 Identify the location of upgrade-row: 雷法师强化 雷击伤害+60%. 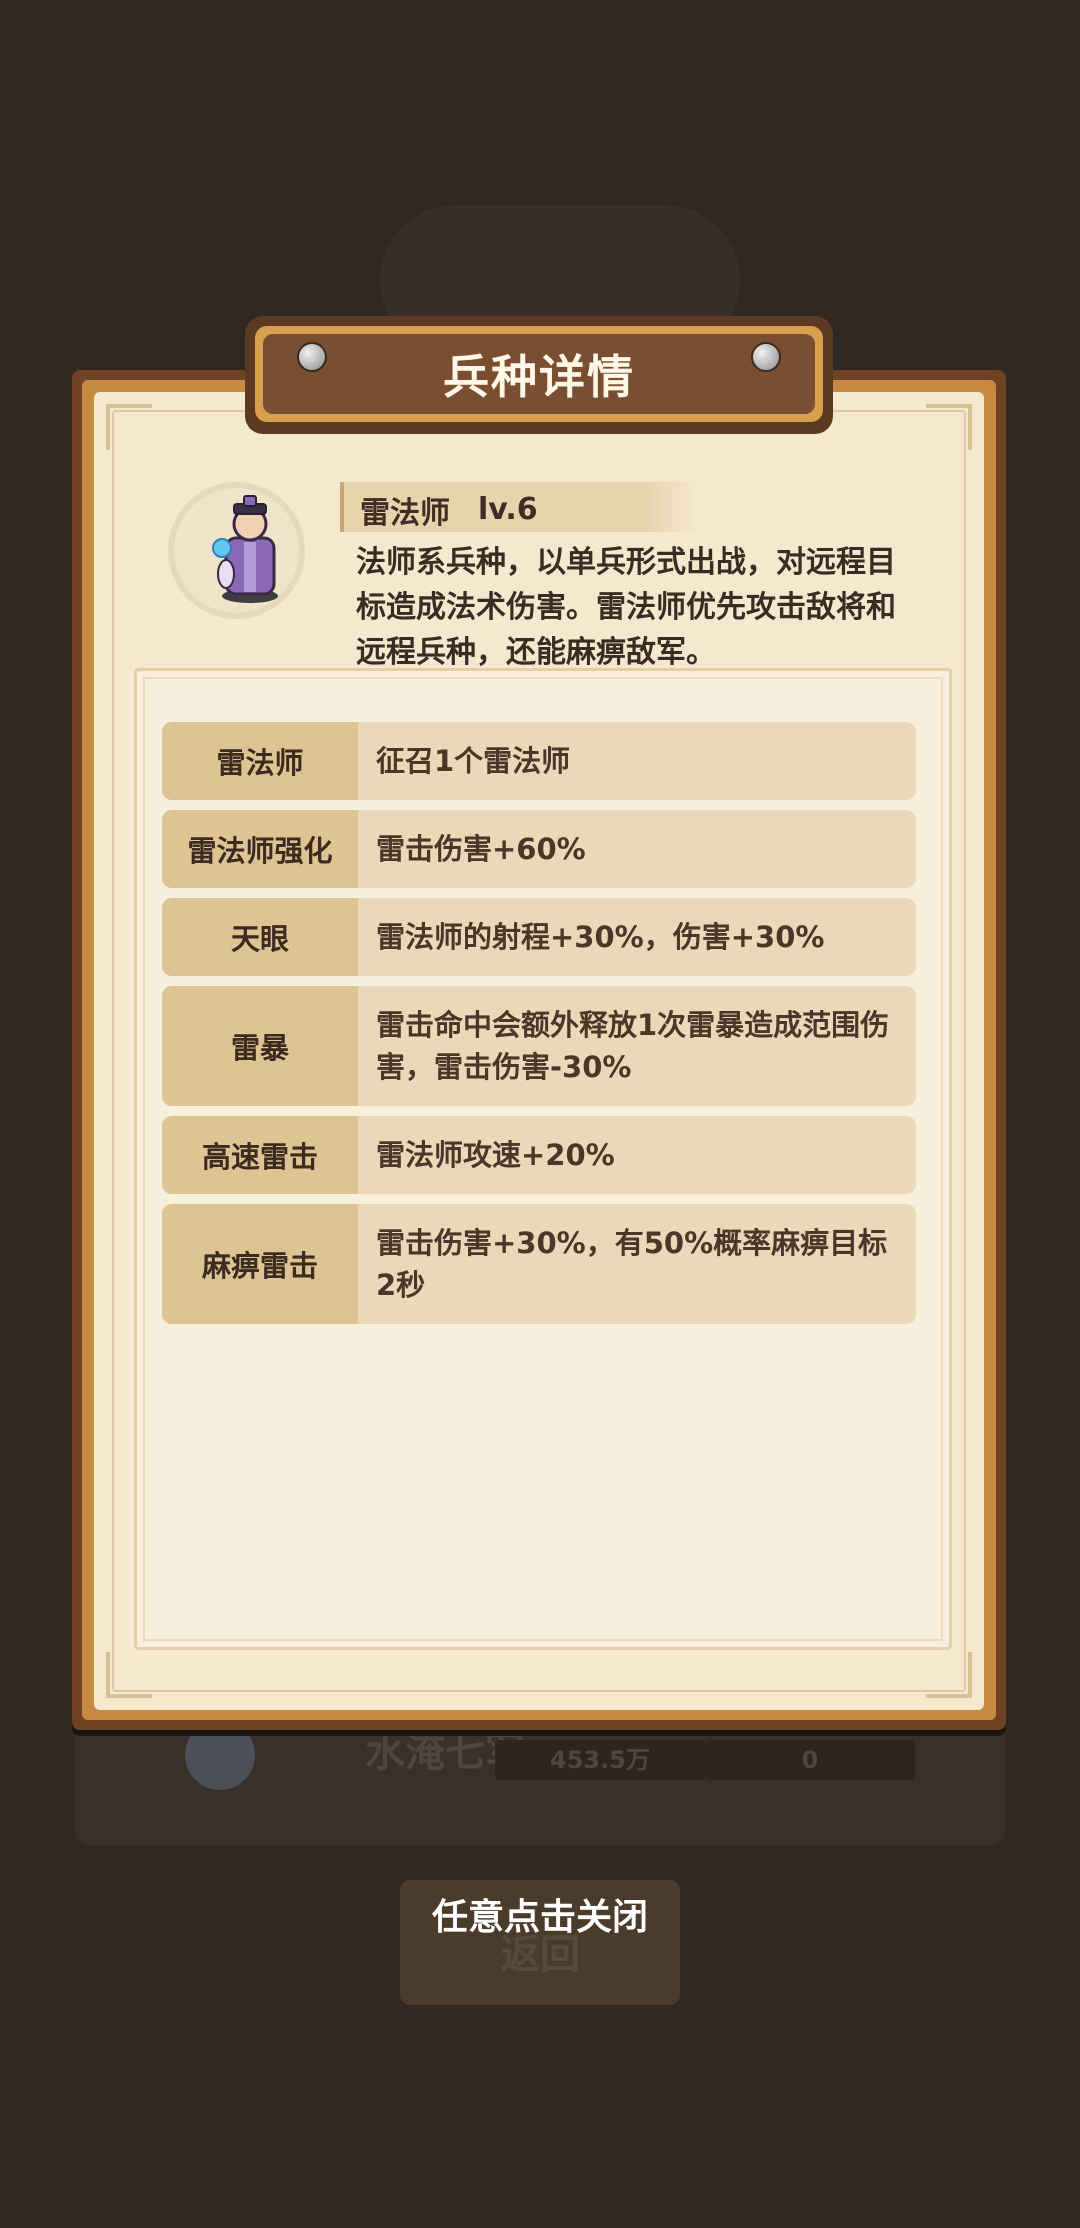
(539, 849).